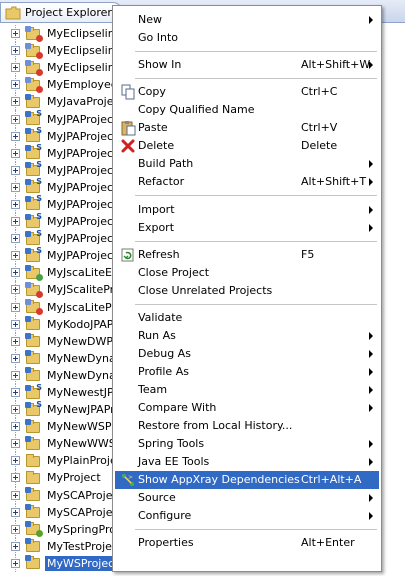 The height and width of the screenshot is (576, 405). I want to click on menu-item-team: Team, so click(247, 390).